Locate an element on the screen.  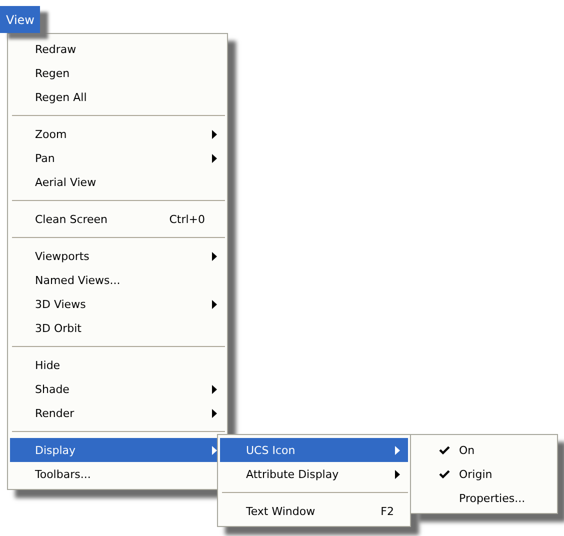
menu-item: Redraw is located at coordinates (117, 49).